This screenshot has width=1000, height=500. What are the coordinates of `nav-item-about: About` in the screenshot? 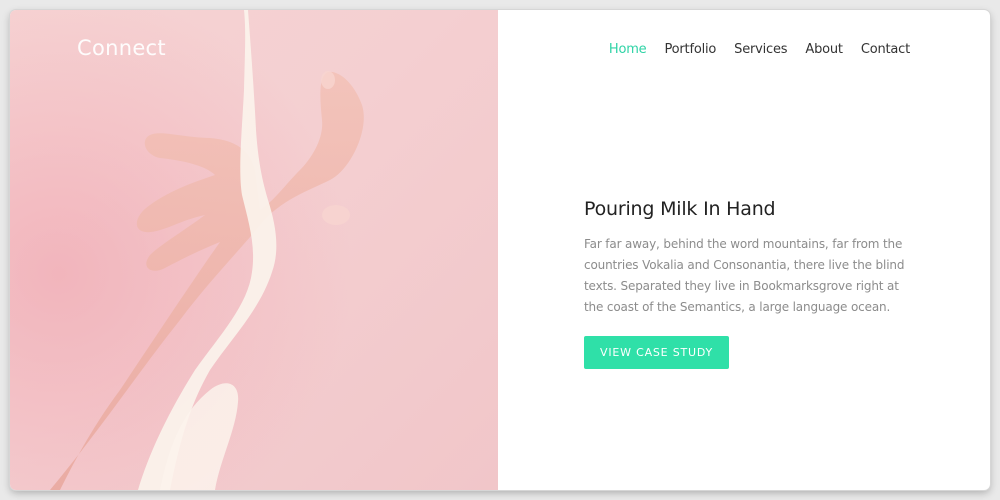 It's located at (824, 49).